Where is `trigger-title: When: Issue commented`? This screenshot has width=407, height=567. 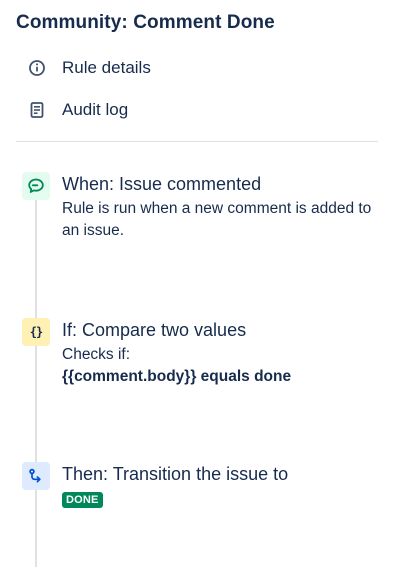
trigger-title: When: Issue commented is located at coordinates (162, 184).